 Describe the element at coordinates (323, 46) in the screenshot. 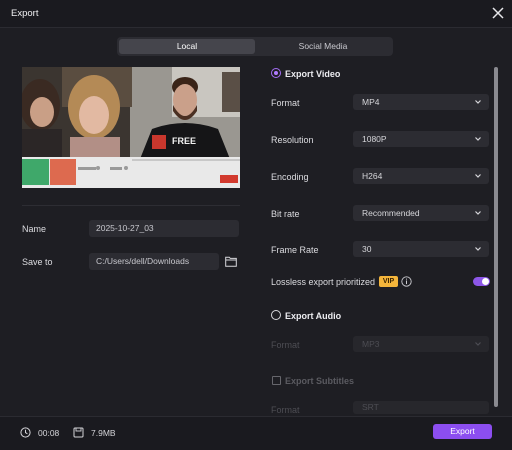

I see `tab-social-media: Social Media` at that location.